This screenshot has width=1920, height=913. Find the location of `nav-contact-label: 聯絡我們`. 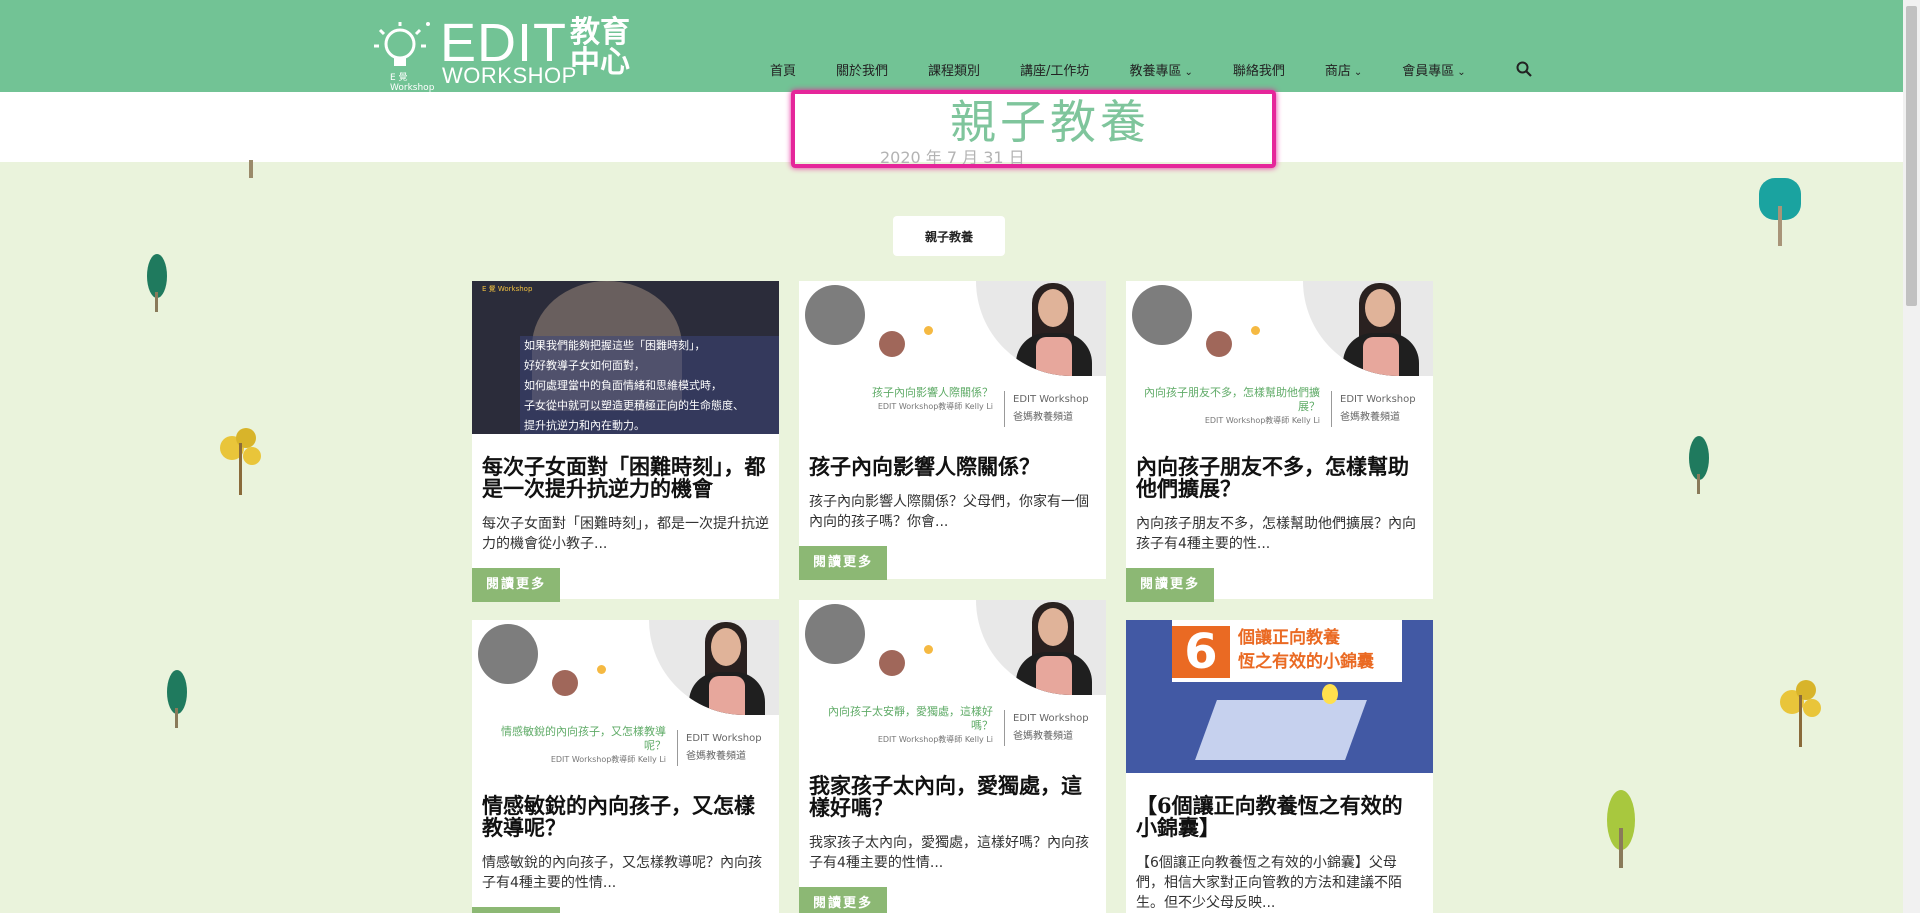

nav-contact-label: 聯絡我們 is located at coordinates (1258, 71).